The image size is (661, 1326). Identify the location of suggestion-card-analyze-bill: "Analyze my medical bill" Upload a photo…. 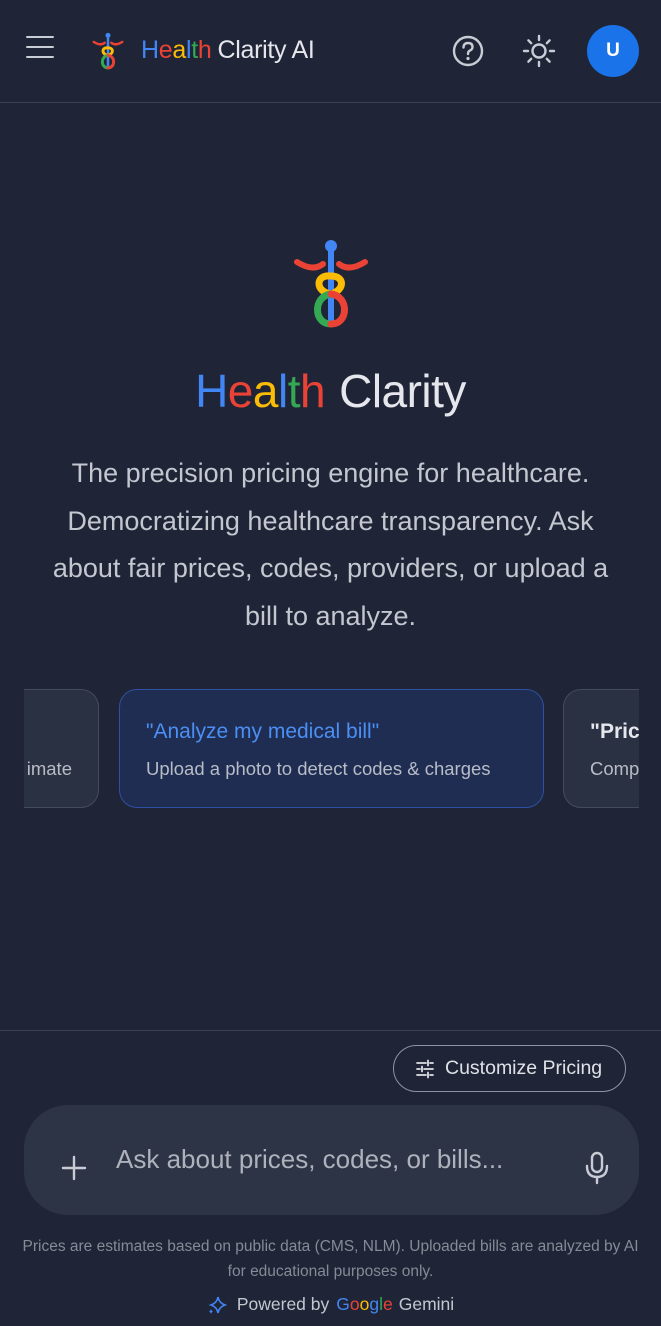
(331, 748).